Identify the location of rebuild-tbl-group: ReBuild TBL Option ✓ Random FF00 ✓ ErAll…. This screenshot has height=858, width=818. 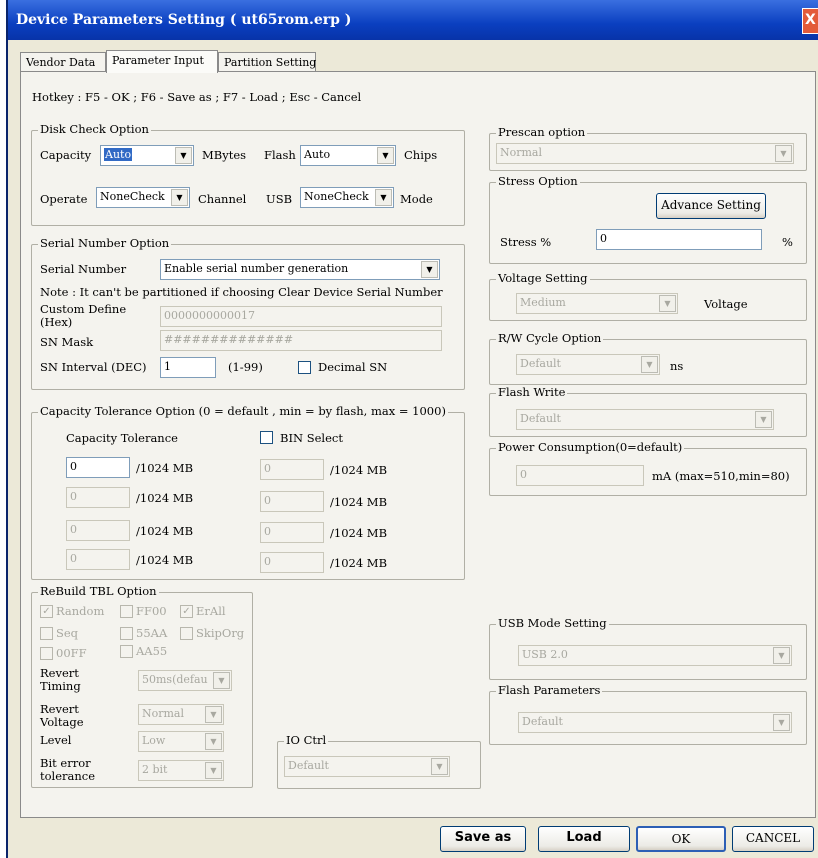
(142, 686).